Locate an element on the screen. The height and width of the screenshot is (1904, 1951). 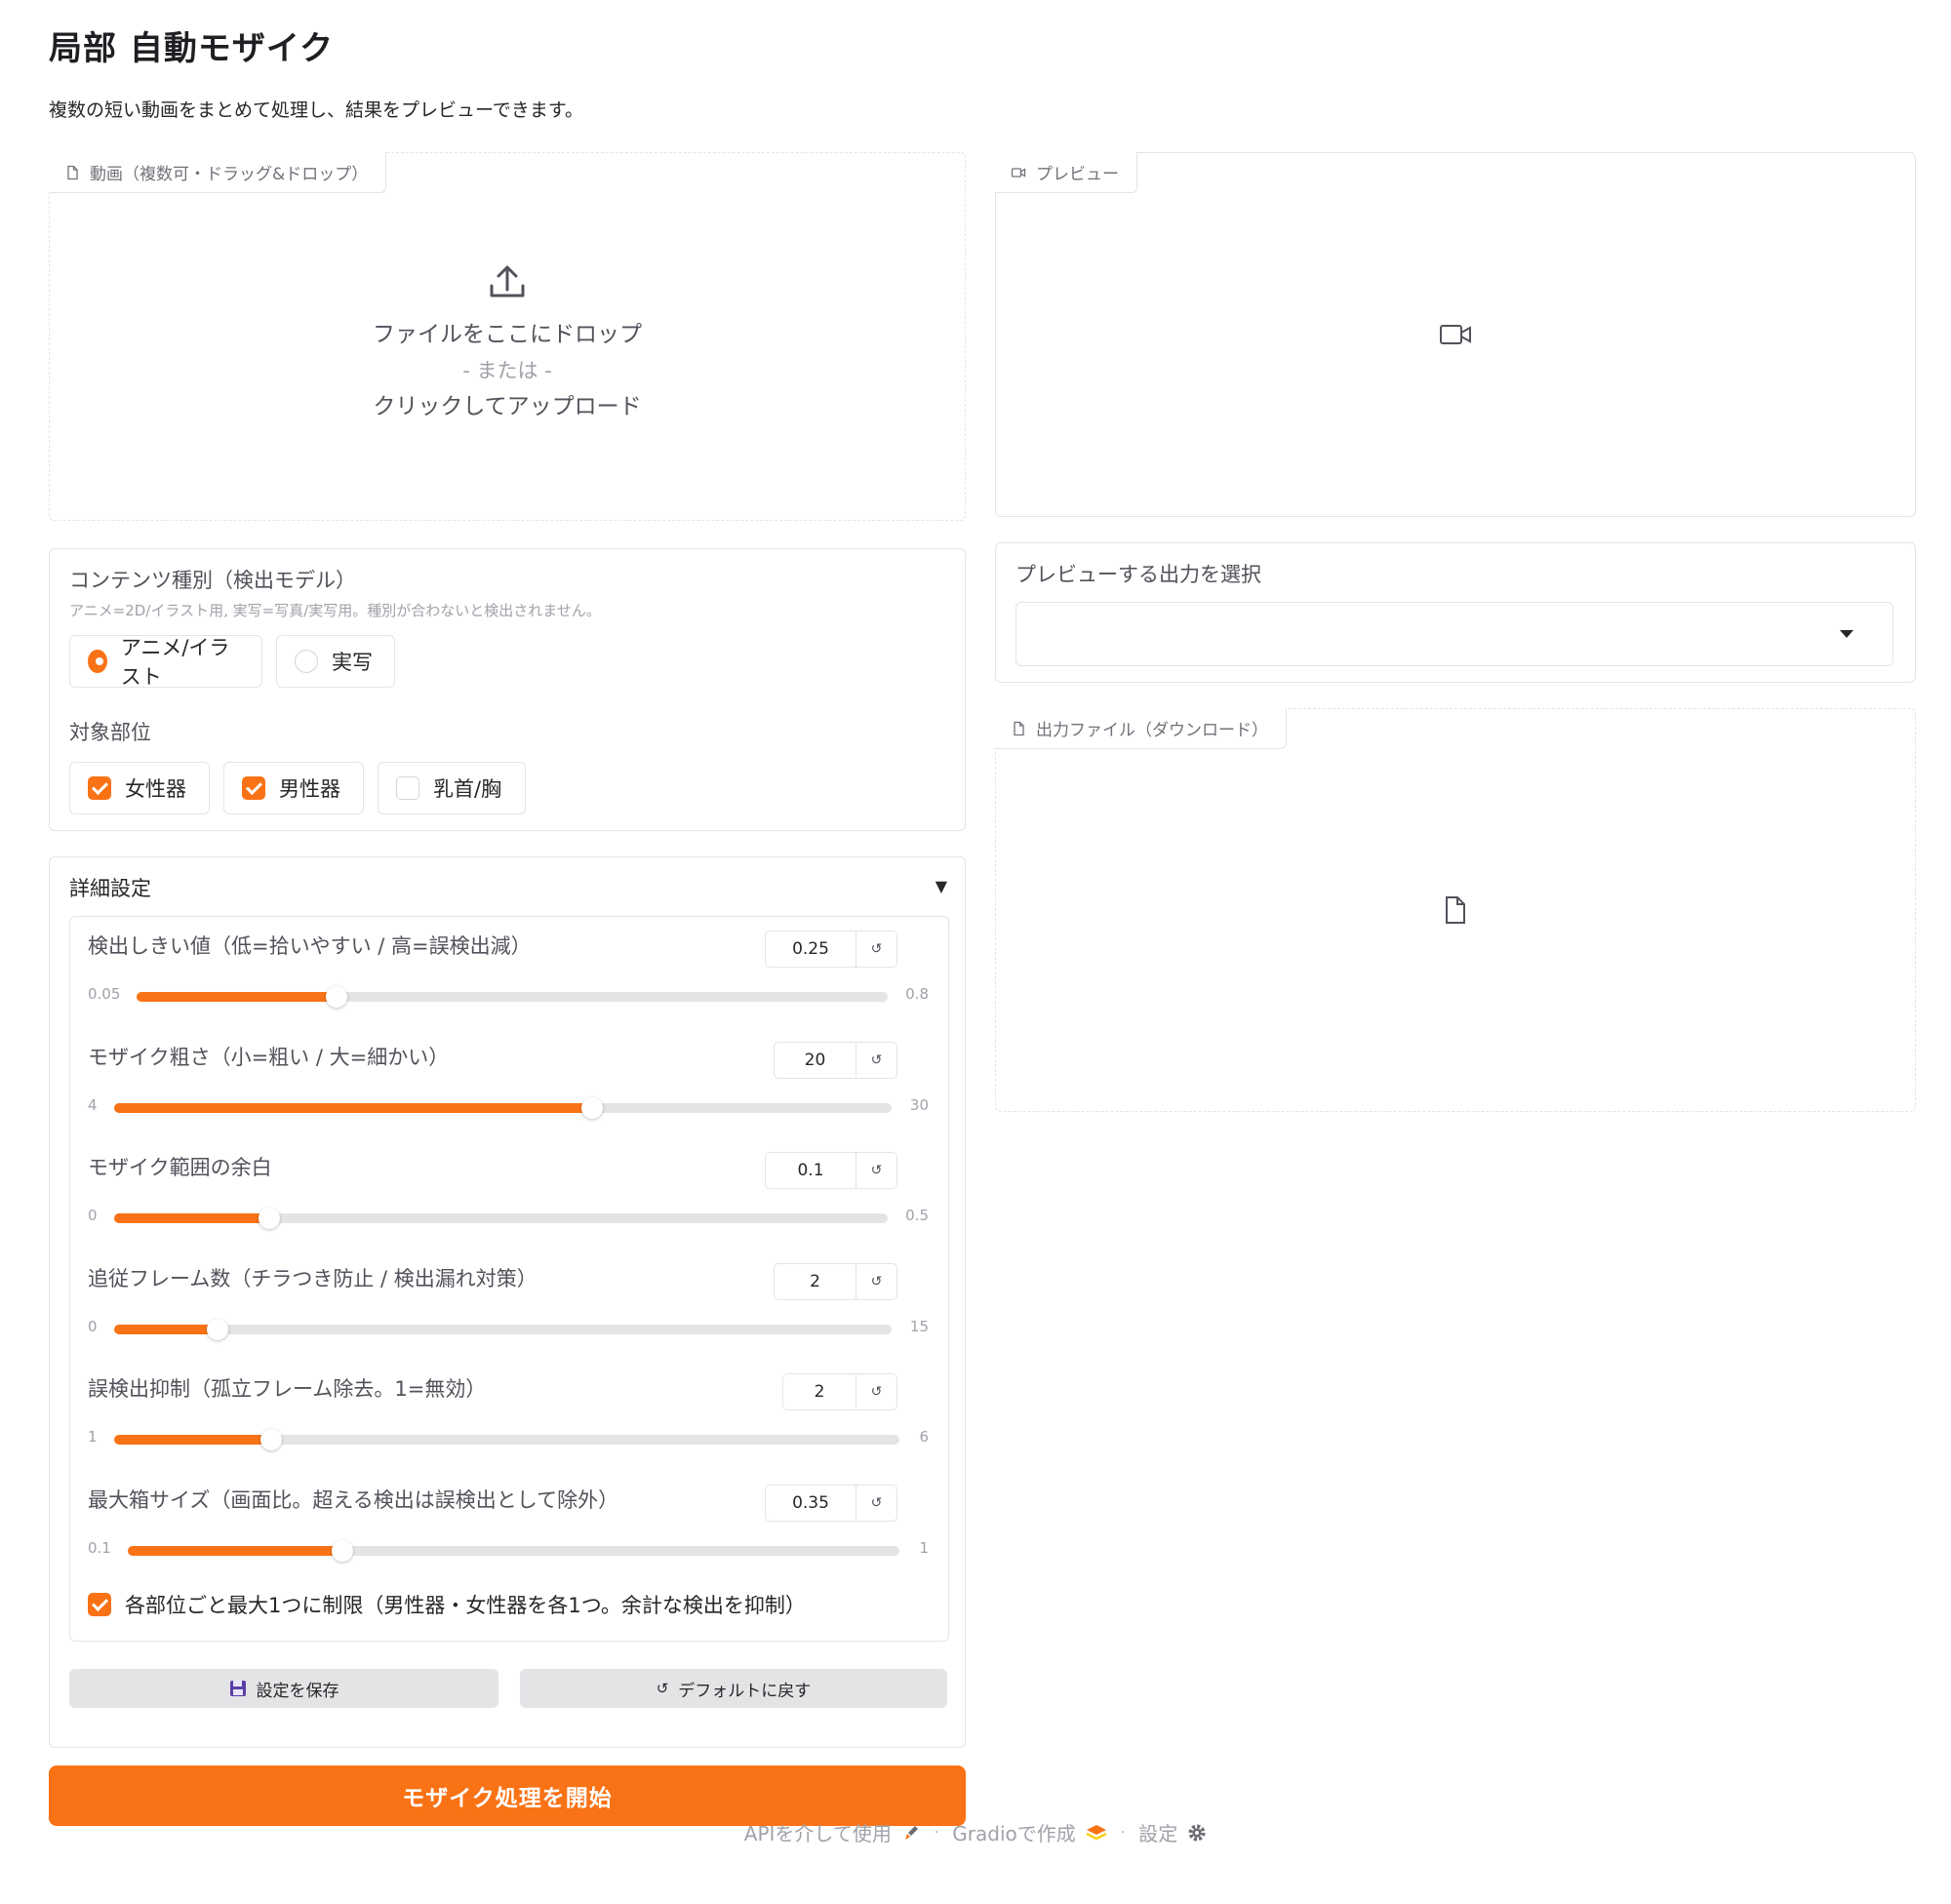
rocket-icon is located at coordinates (911, 1832).